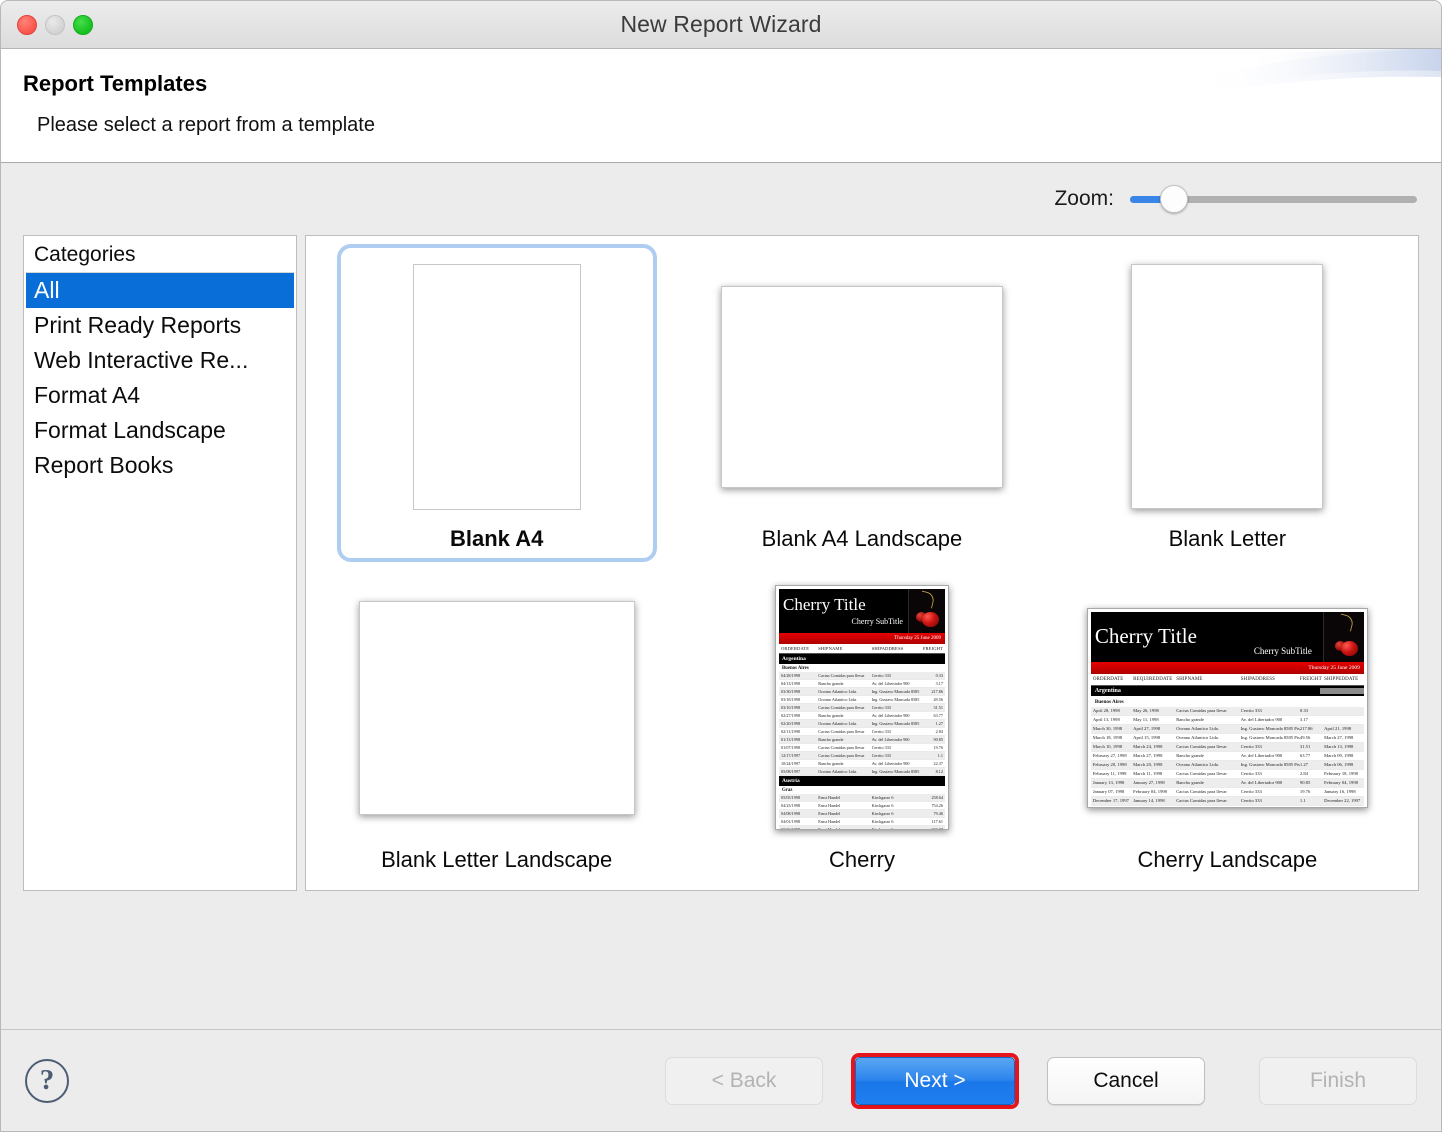 This screenshot has width=1442, height=1132. What do you see at coordinates (862, 538) in the screenshot?
I see `template-label: Blank A4 Landscape` at bounding box center [862, 538].